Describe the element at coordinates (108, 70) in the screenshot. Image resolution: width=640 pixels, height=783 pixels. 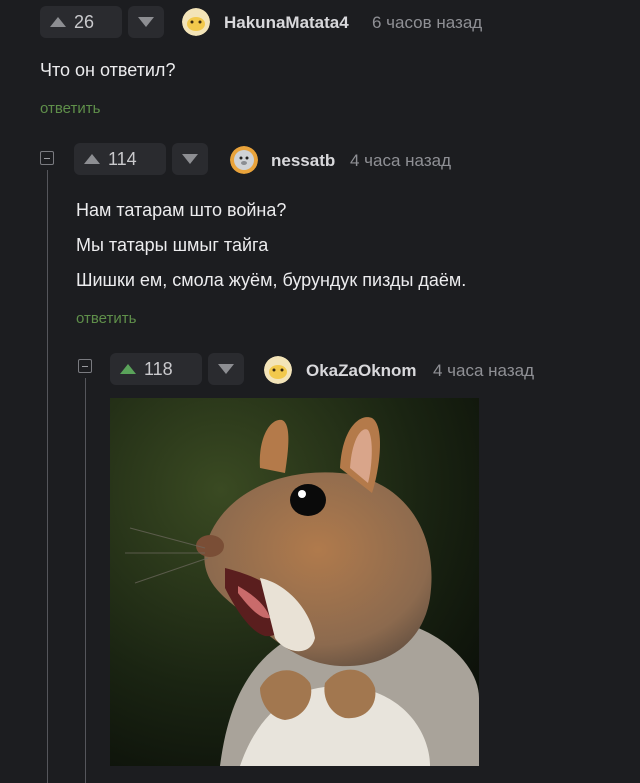
I see `comment-text: Что он ответил?` at that location.